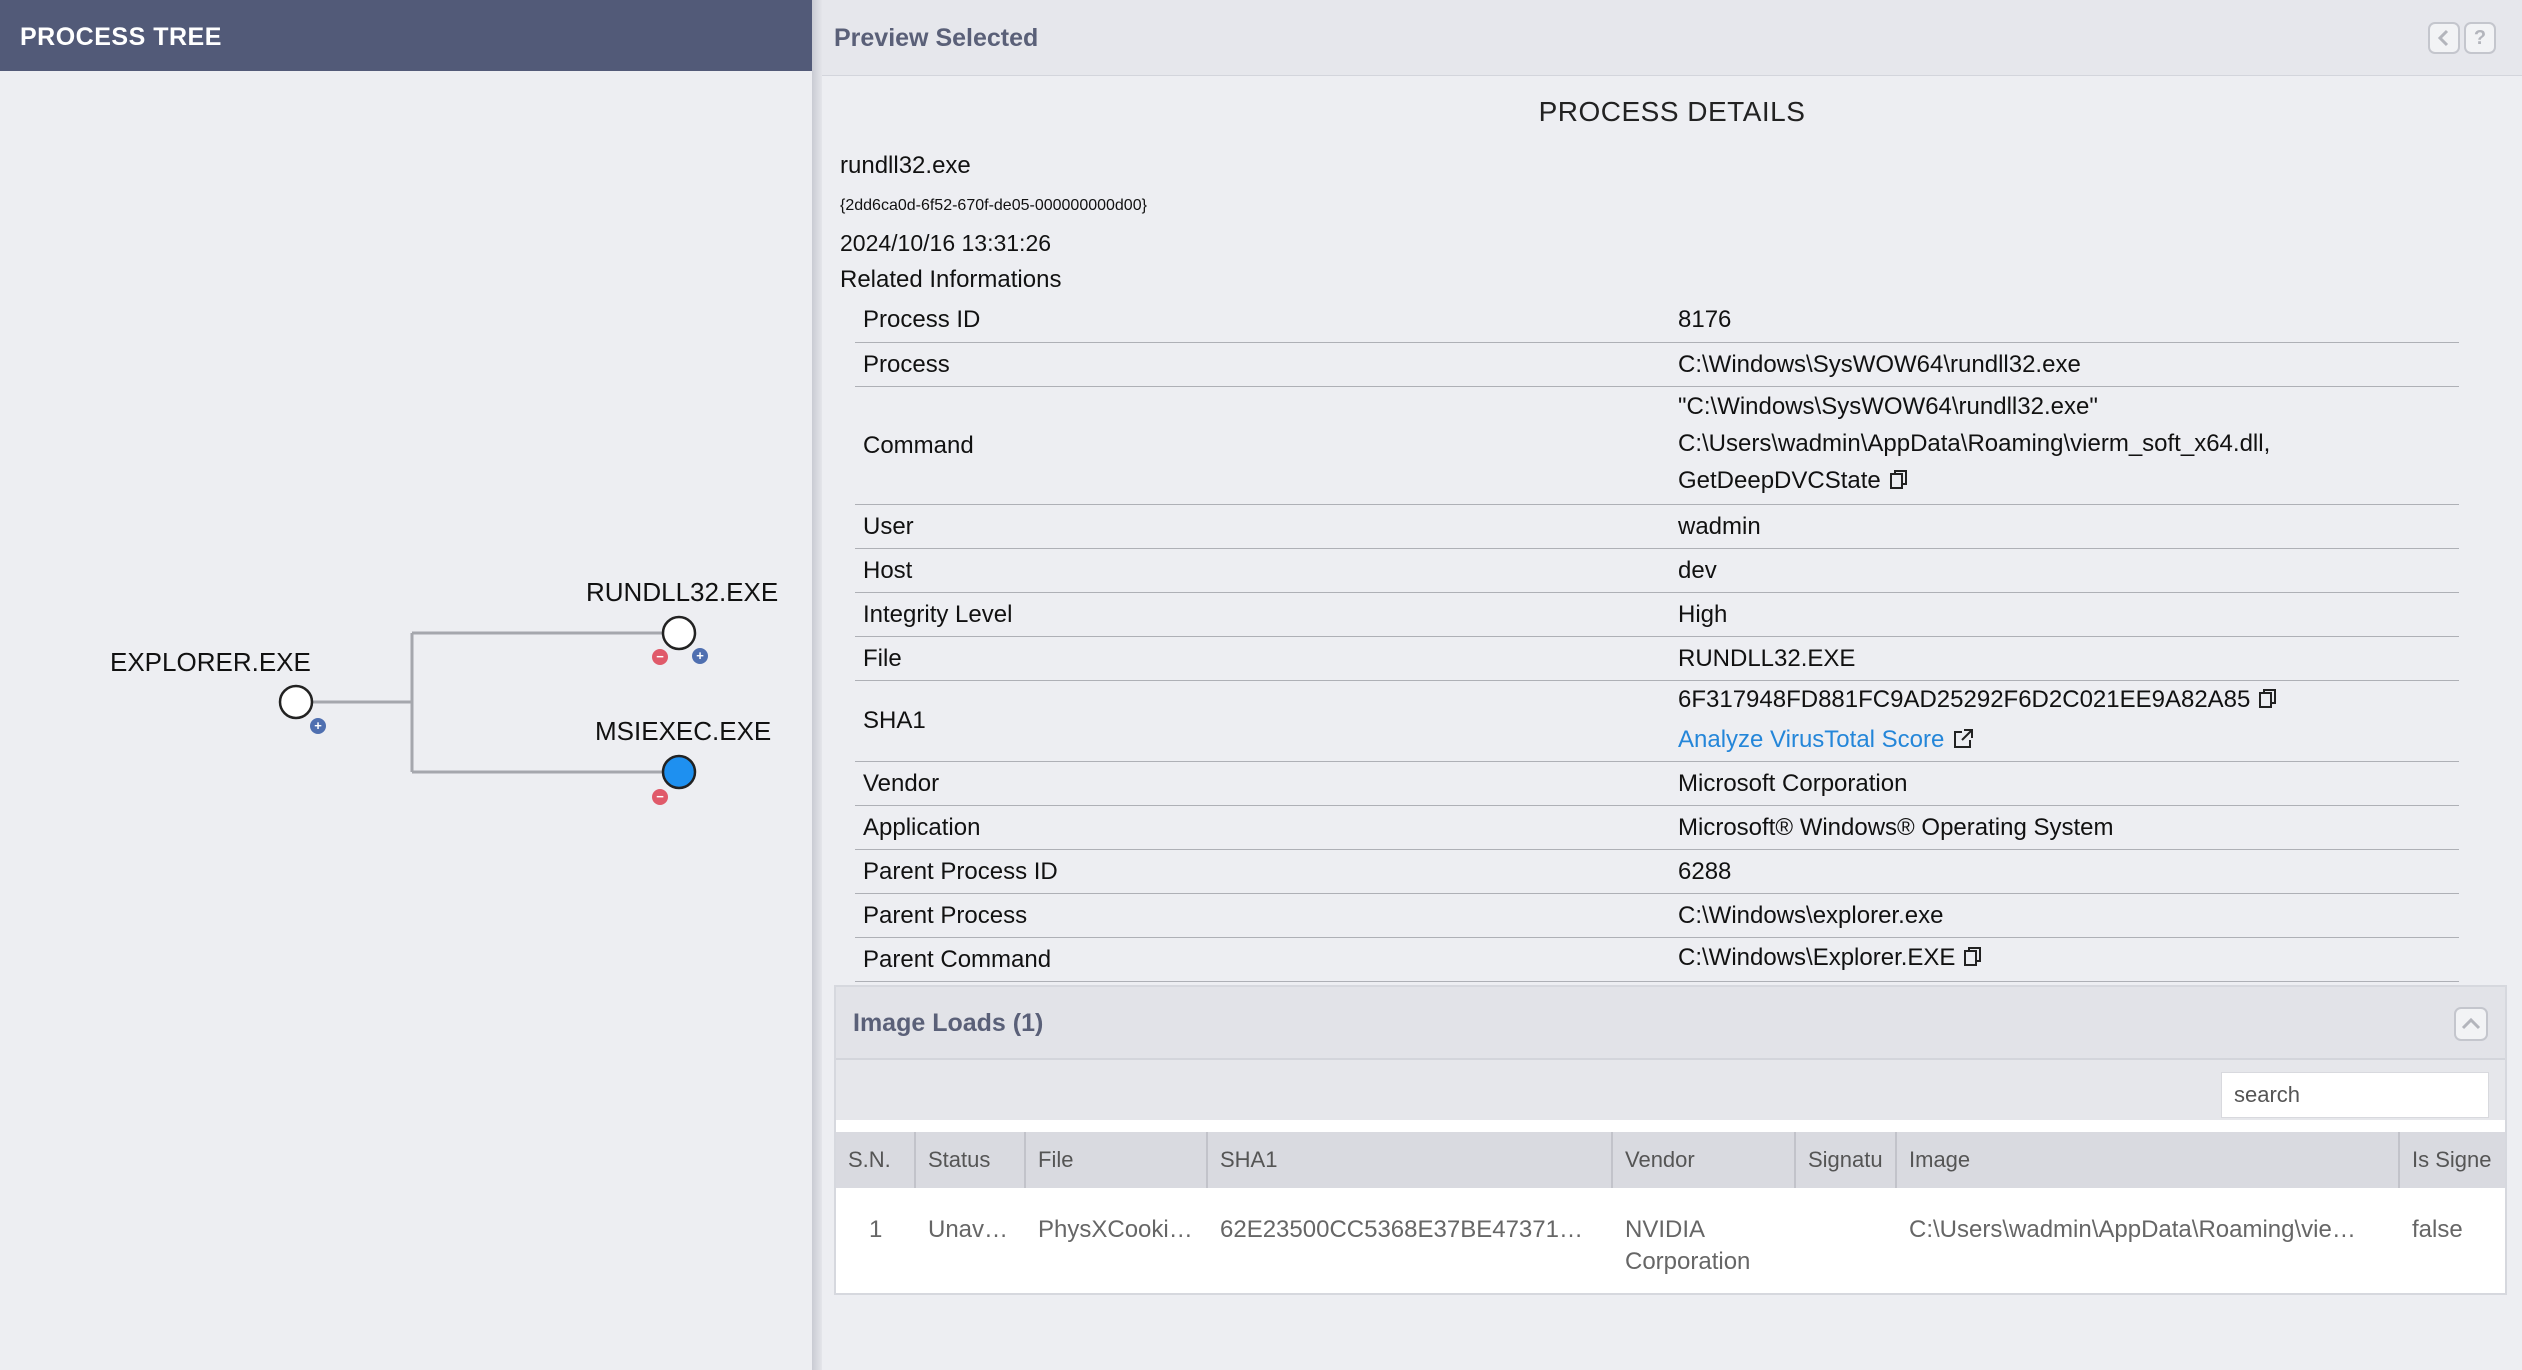  What do you see at coordinates (679, 633) in the screenshot?
I see `rundll32-node` at bounding box center [679, 633].